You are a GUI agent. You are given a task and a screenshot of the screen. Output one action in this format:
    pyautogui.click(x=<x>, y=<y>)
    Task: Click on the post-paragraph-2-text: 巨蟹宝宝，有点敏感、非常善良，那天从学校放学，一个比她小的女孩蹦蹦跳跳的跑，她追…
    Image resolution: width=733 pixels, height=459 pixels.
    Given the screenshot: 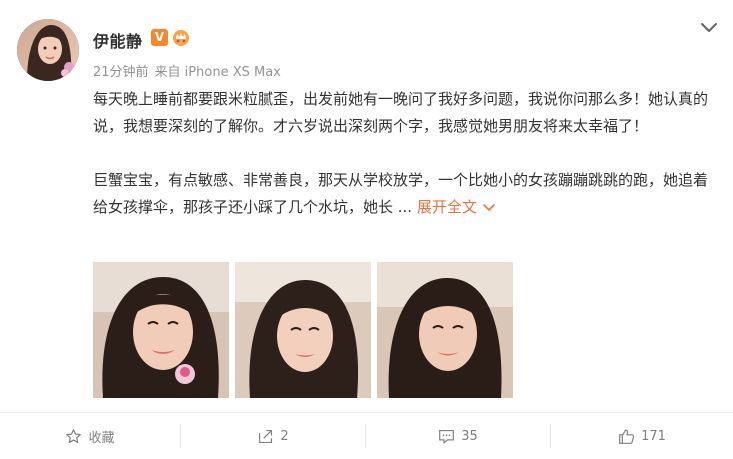 What is the action you would take?
    pyautogui.click(x=401, y=193)
    